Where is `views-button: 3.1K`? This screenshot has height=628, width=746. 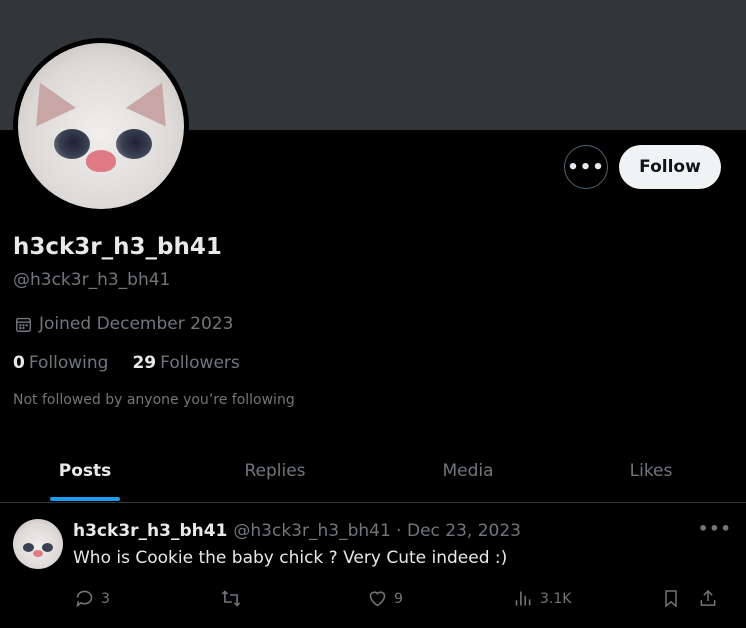
views-button: 3.1K is located at coordinates (542, 598).